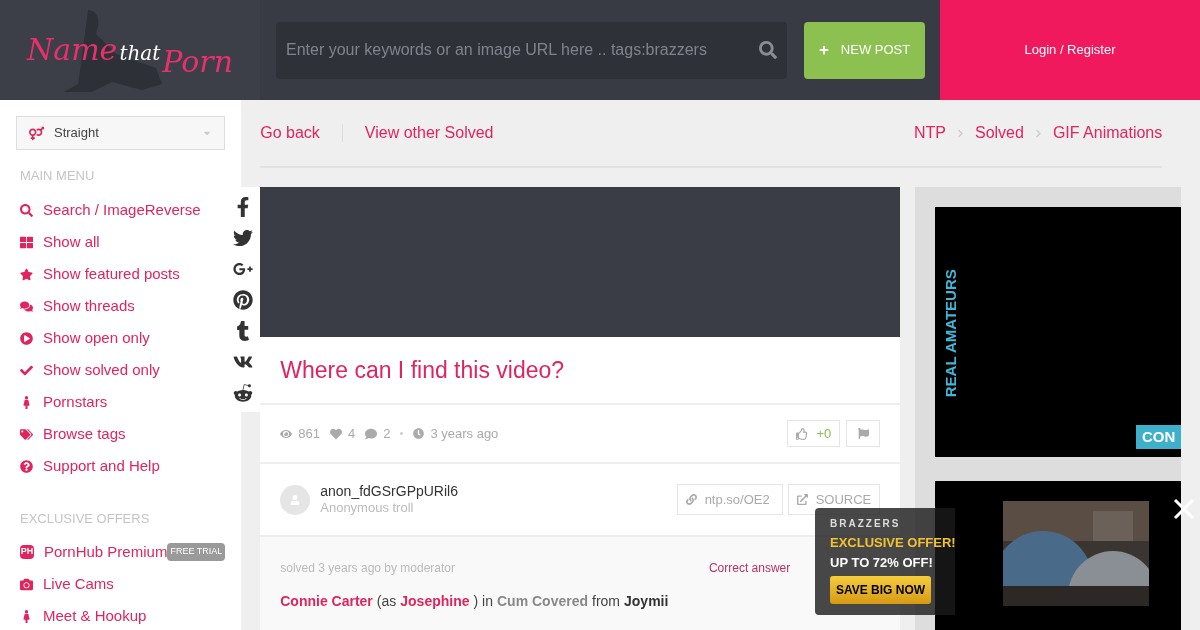  Describe the element at coordinates (90, 466) in the screenshot. I see `menu-link: Support and Help` at that location.